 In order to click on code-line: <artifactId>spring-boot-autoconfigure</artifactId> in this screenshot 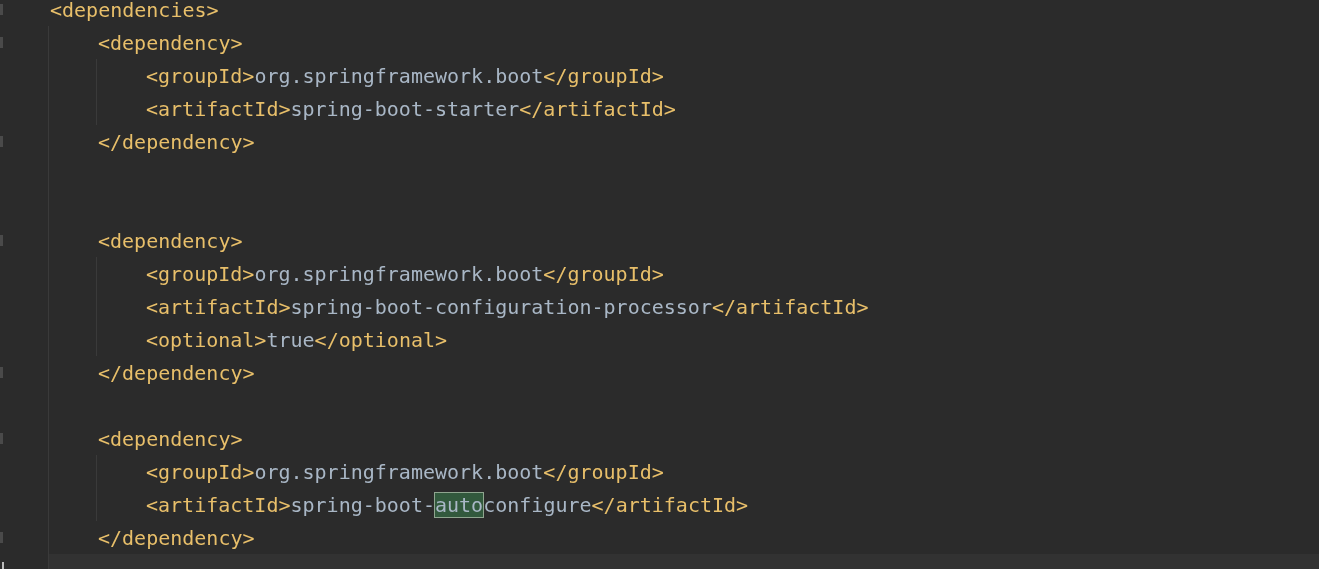, I will do `click(447, 504)`.